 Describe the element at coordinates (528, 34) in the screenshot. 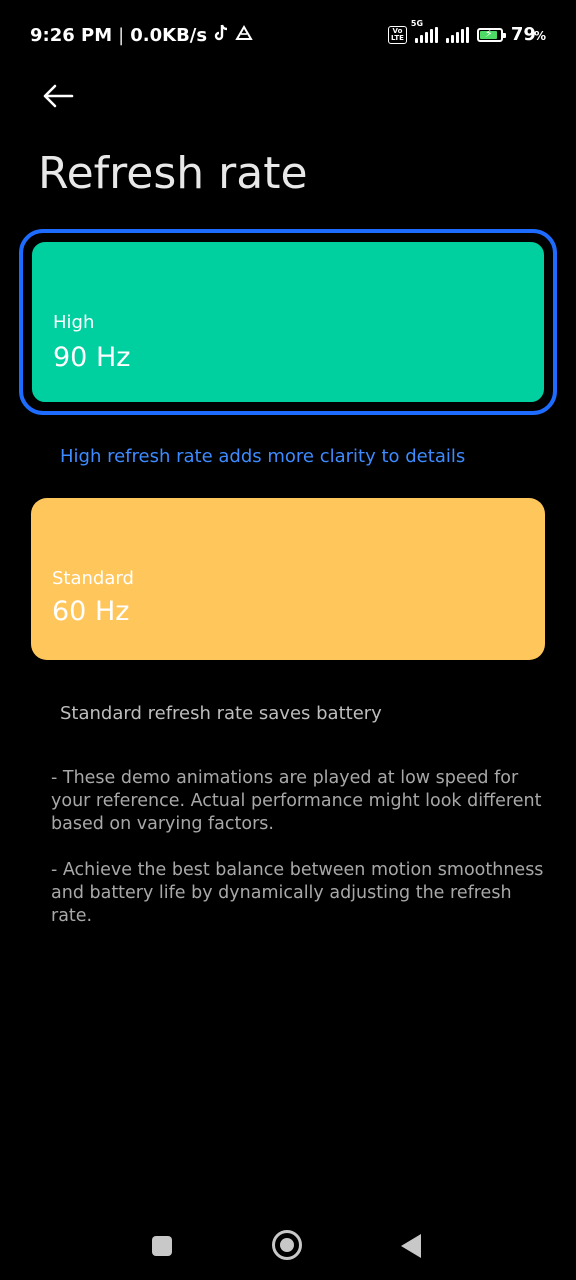

I see `battery-percent: 79%` at that location.